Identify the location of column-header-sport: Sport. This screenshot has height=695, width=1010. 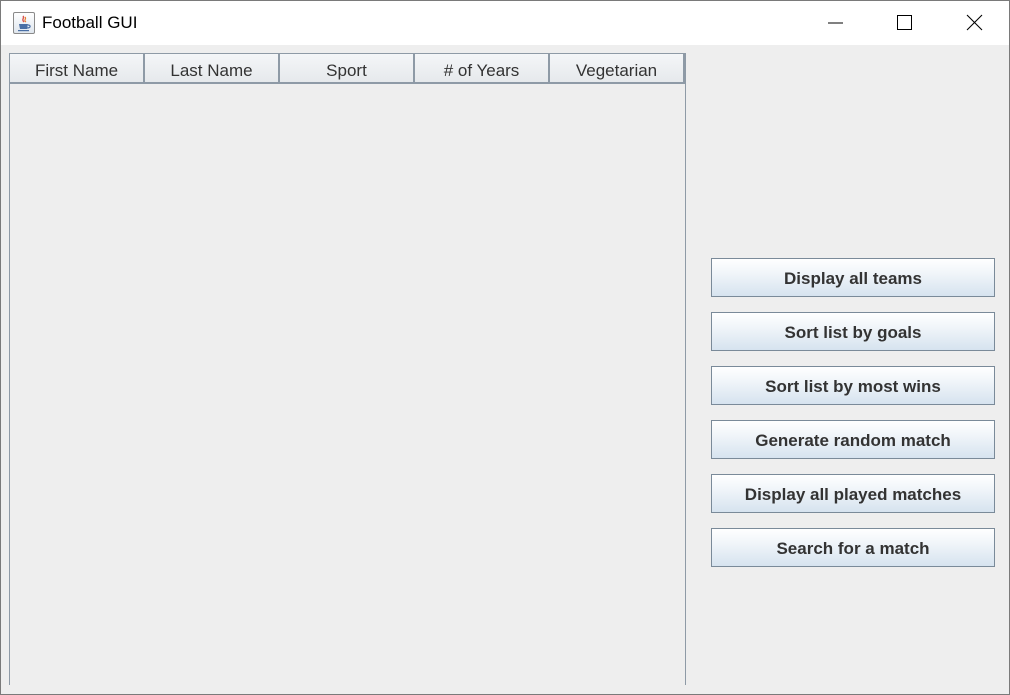
(347, 69).